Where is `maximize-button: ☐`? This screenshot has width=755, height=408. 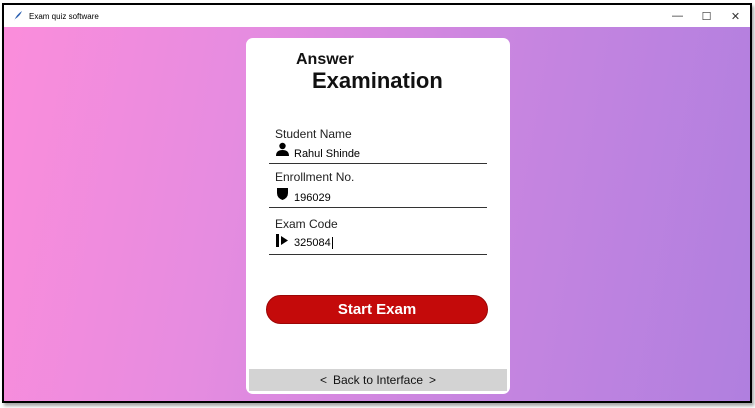
maximize-button: ☐ is located at coordinates (706, 16).